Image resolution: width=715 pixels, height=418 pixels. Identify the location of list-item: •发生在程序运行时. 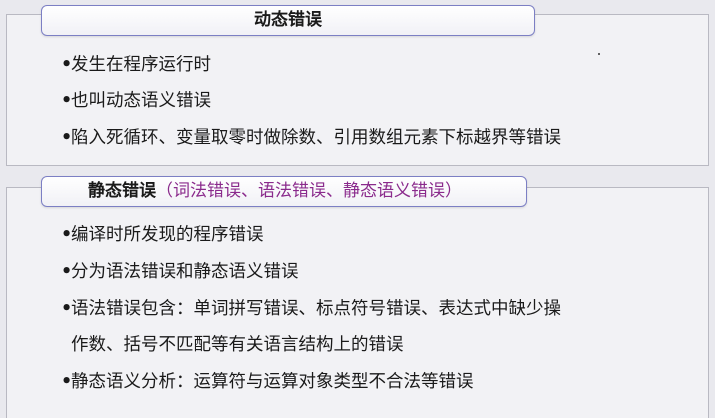
(136, 65).